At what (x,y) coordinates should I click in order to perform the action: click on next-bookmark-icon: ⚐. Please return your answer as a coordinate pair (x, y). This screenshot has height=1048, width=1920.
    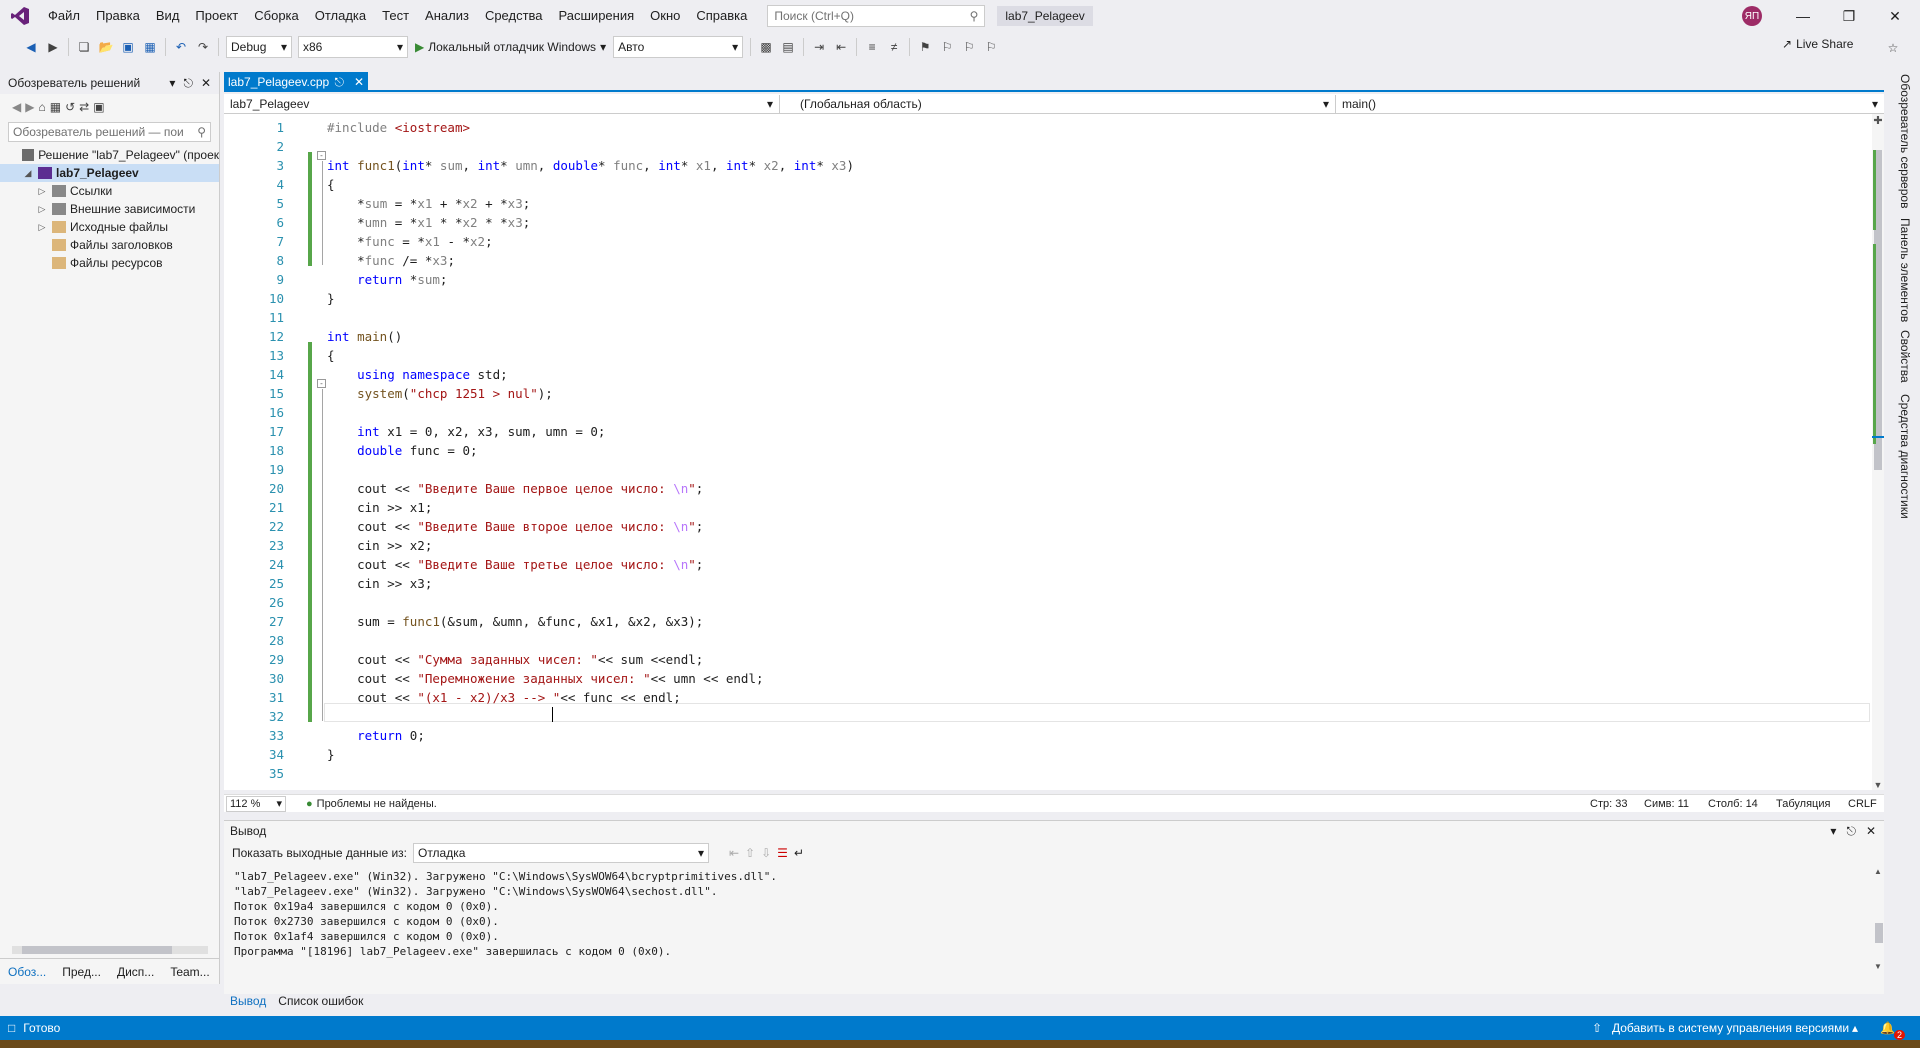
    Looking at the image, I should click on (969, 47).